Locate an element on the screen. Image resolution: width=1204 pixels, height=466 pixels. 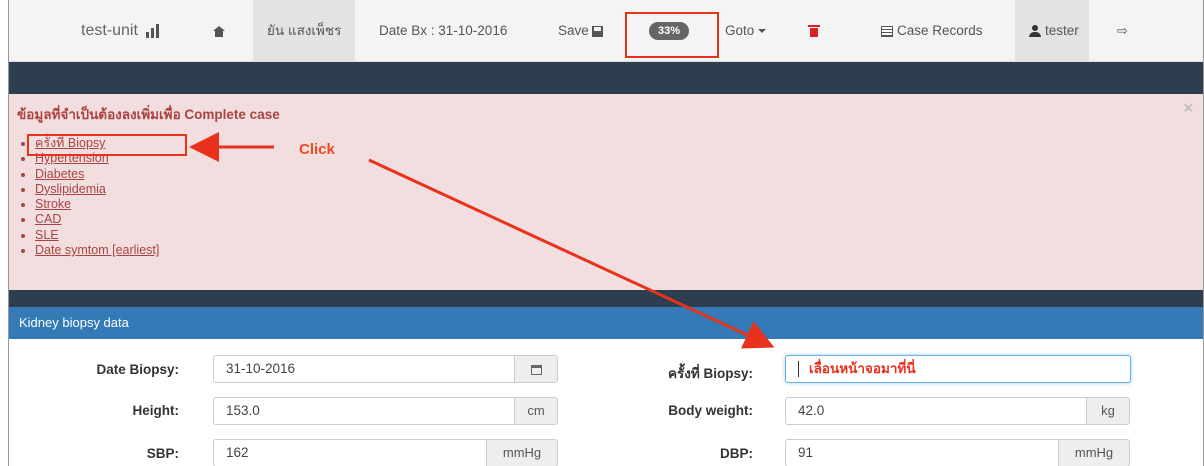
list-icon is located at coordinates (887, 31).